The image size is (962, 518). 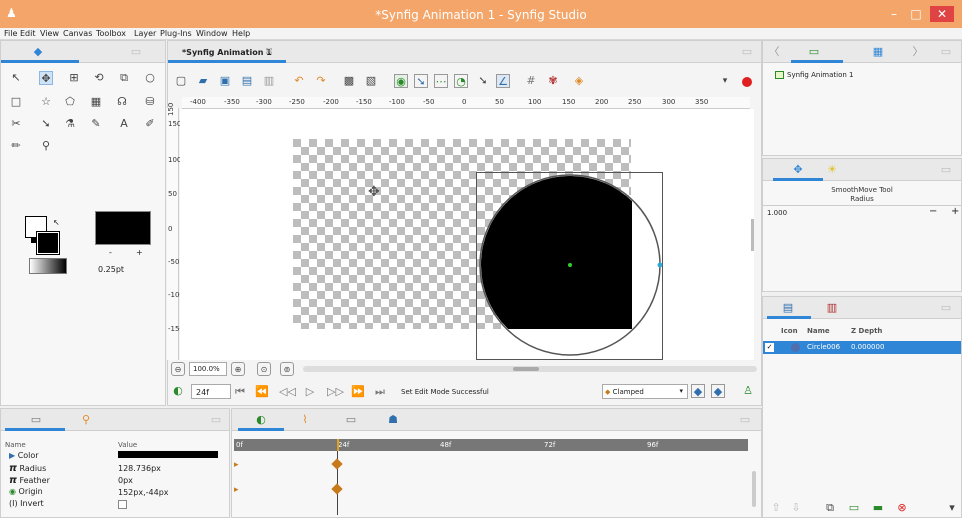 What do you see at coordinates (178, 369) in the screenshot?
I see `zoom-out-icon: ⊖` at bounding box center [178, 369].